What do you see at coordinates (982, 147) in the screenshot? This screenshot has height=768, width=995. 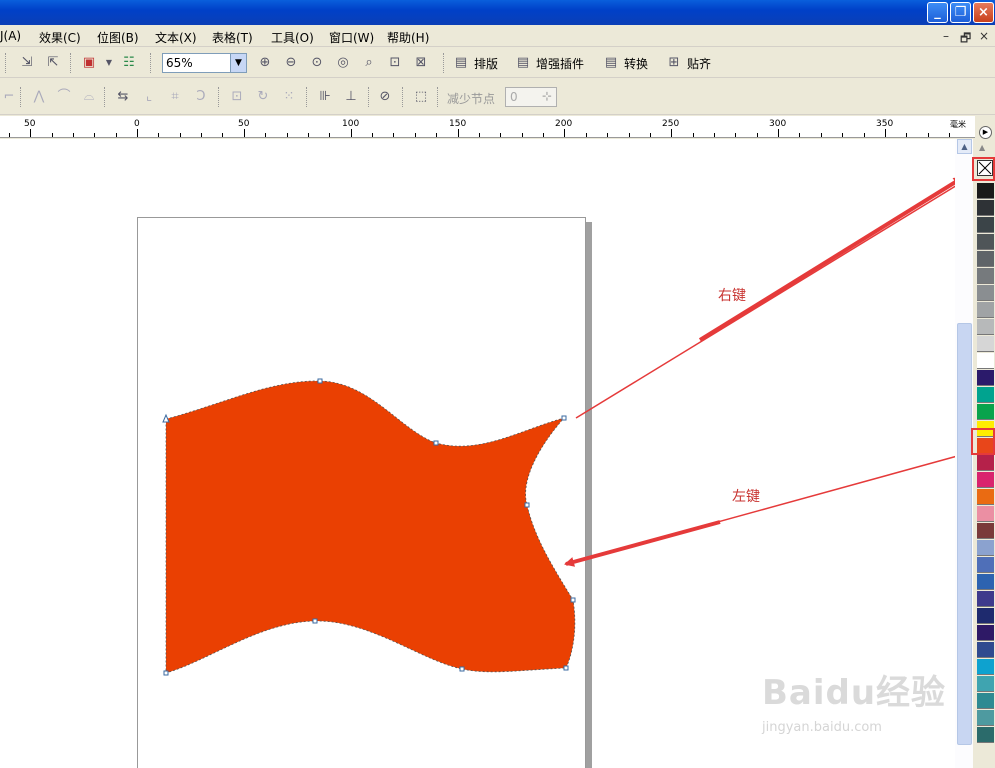 I see `palette-scroll-up-icon: ▲` at bounding box center [982, 147].